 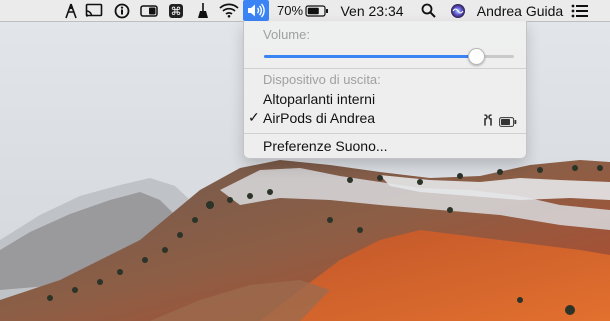 What do you see at coordinates (476, 56) in the screenshot?
I see `volume-slider-knob` at bounding box center [476, 56].